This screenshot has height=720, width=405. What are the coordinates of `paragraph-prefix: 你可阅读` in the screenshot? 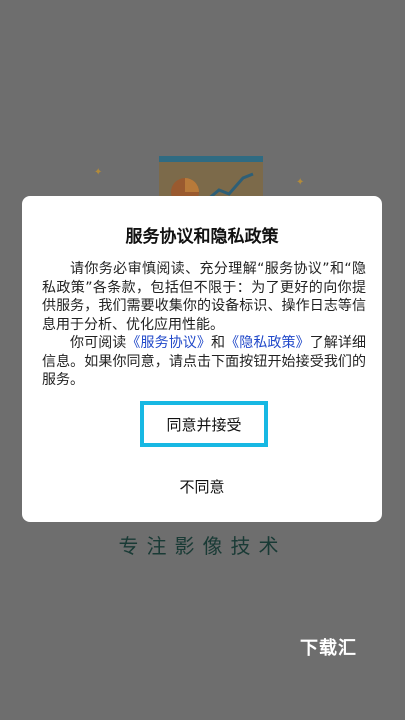 It's located at (98, 343).